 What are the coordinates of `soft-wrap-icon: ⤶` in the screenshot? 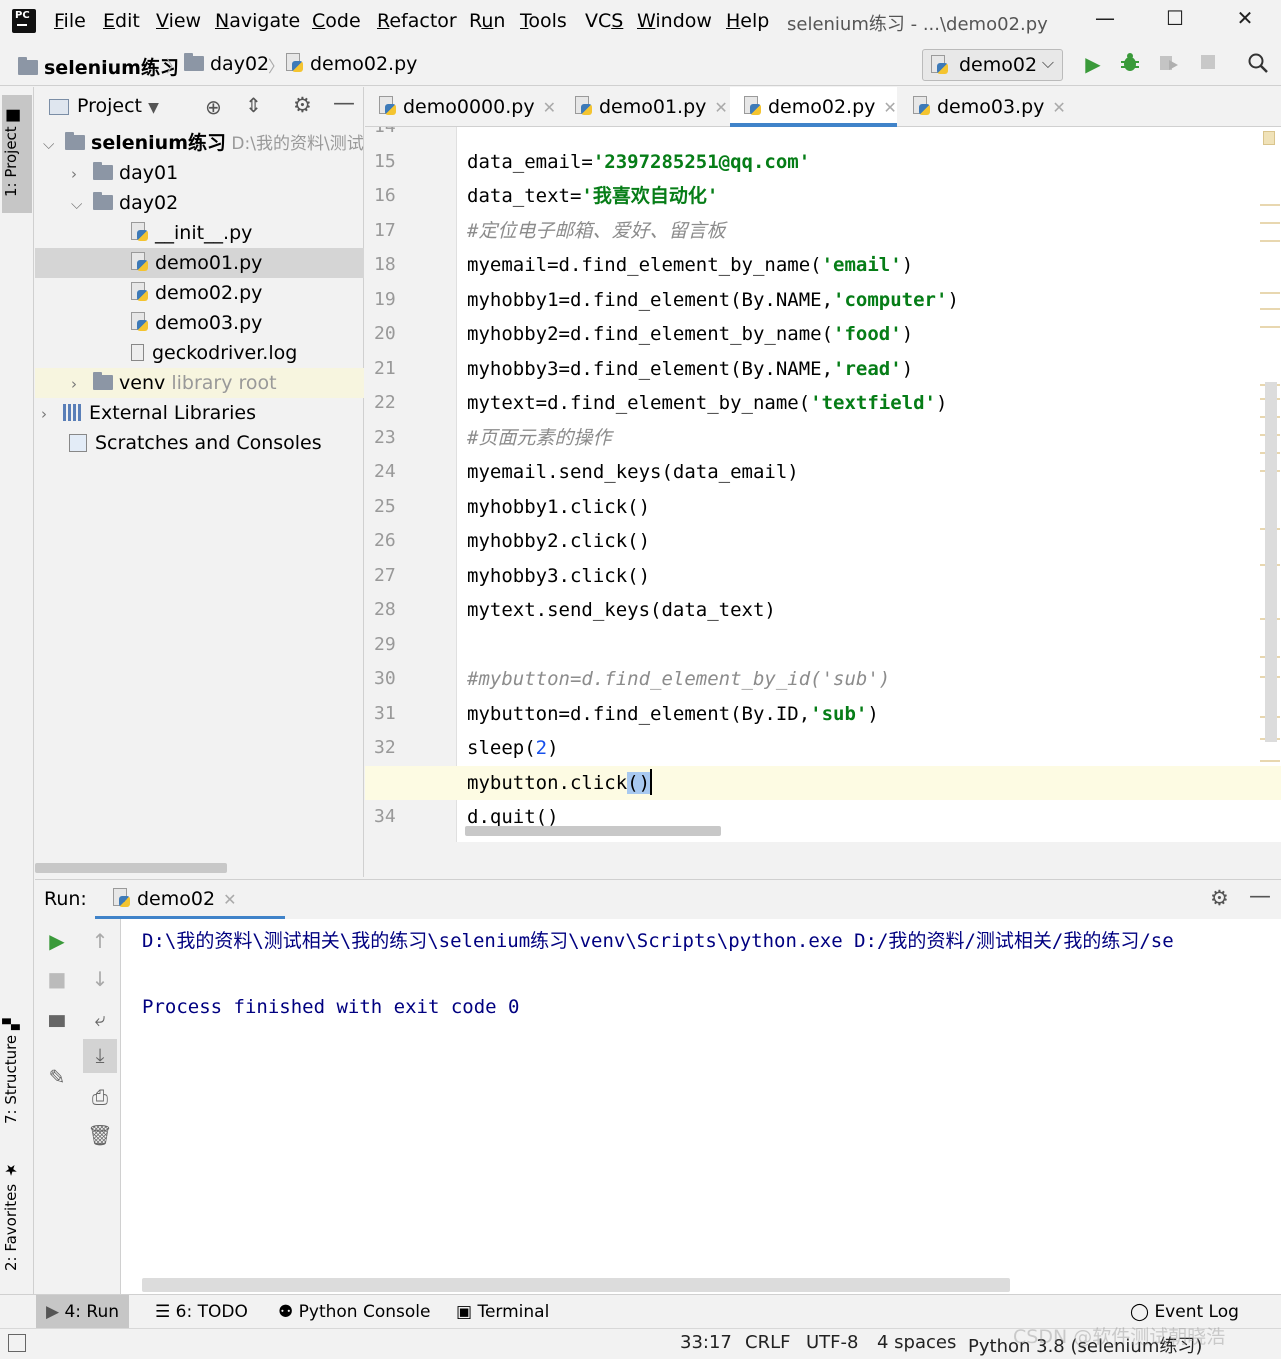 It's located at (100, 1020).